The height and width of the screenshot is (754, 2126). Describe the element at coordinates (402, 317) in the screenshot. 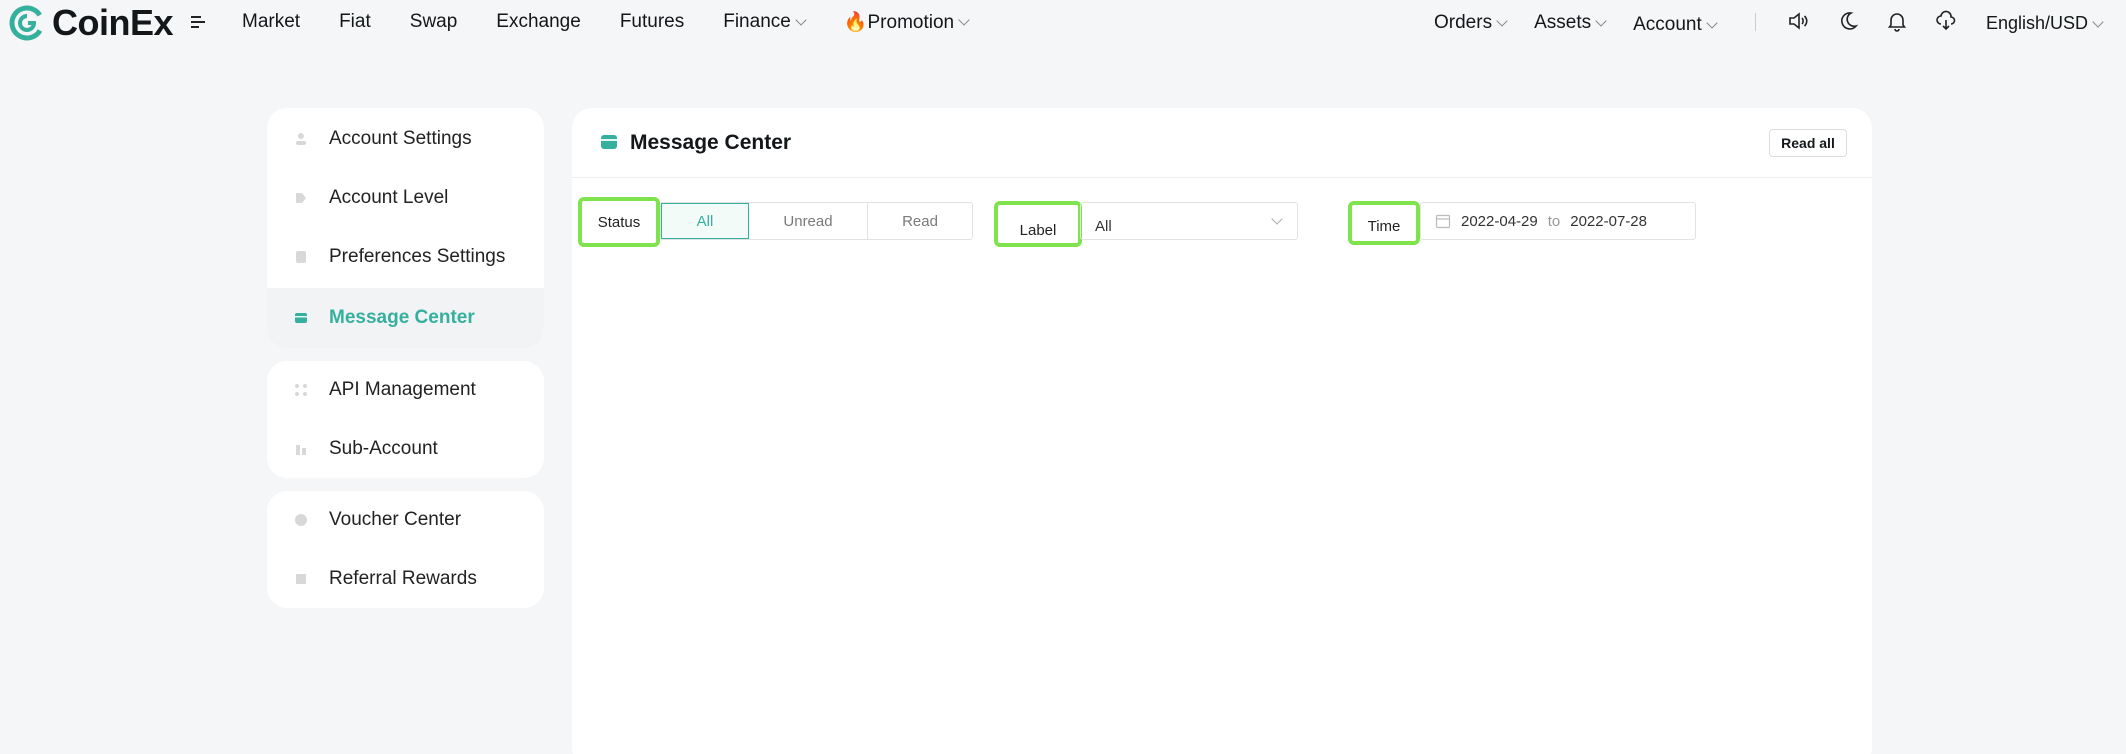

I see `sidebar-item-label: Message Center` at that location.